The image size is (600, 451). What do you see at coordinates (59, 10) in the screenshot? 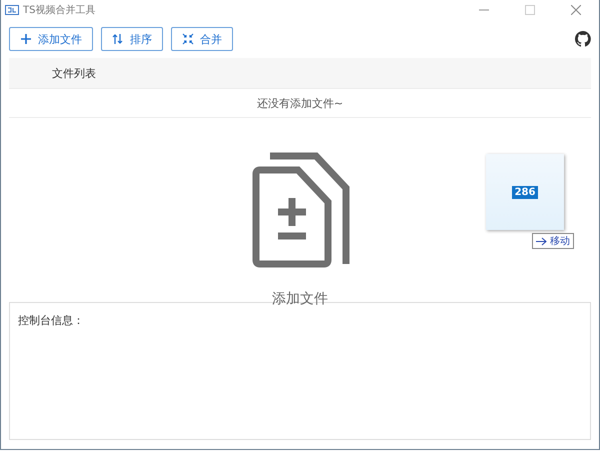
I see `window-title: TS视频合并工具` at bounding box center [59, 10].